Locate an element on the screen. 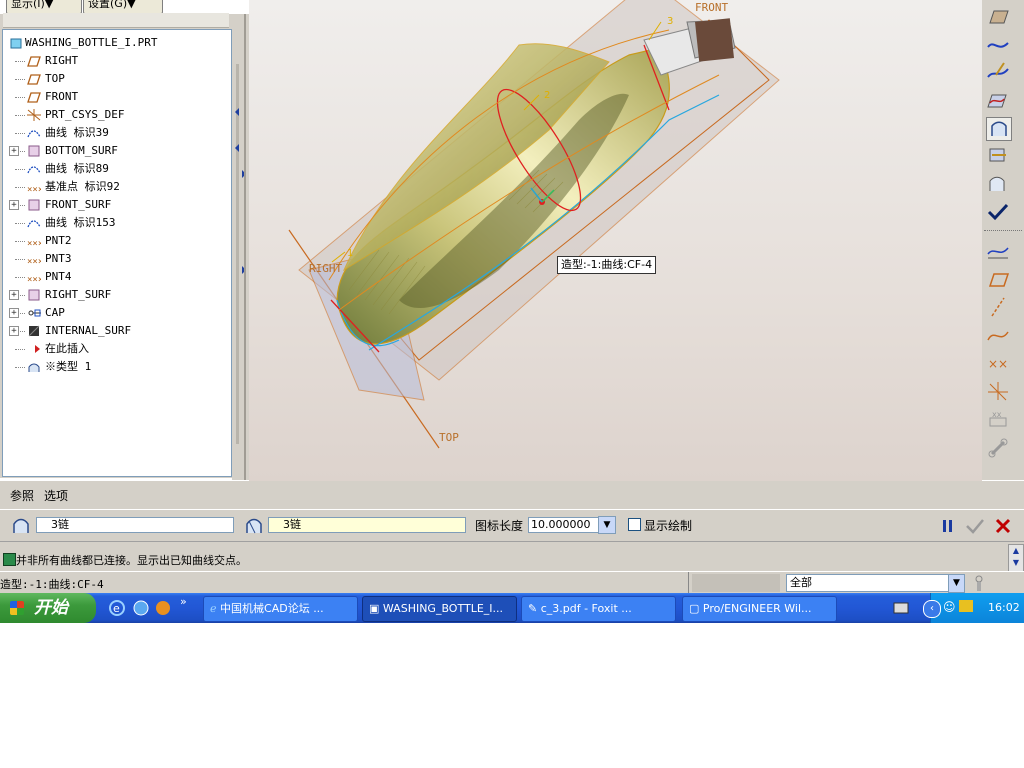 The height and width of the screenshot is (768, 1024). tree-item-label: INTERNAL_SURF is located at coordinates (88, 330).